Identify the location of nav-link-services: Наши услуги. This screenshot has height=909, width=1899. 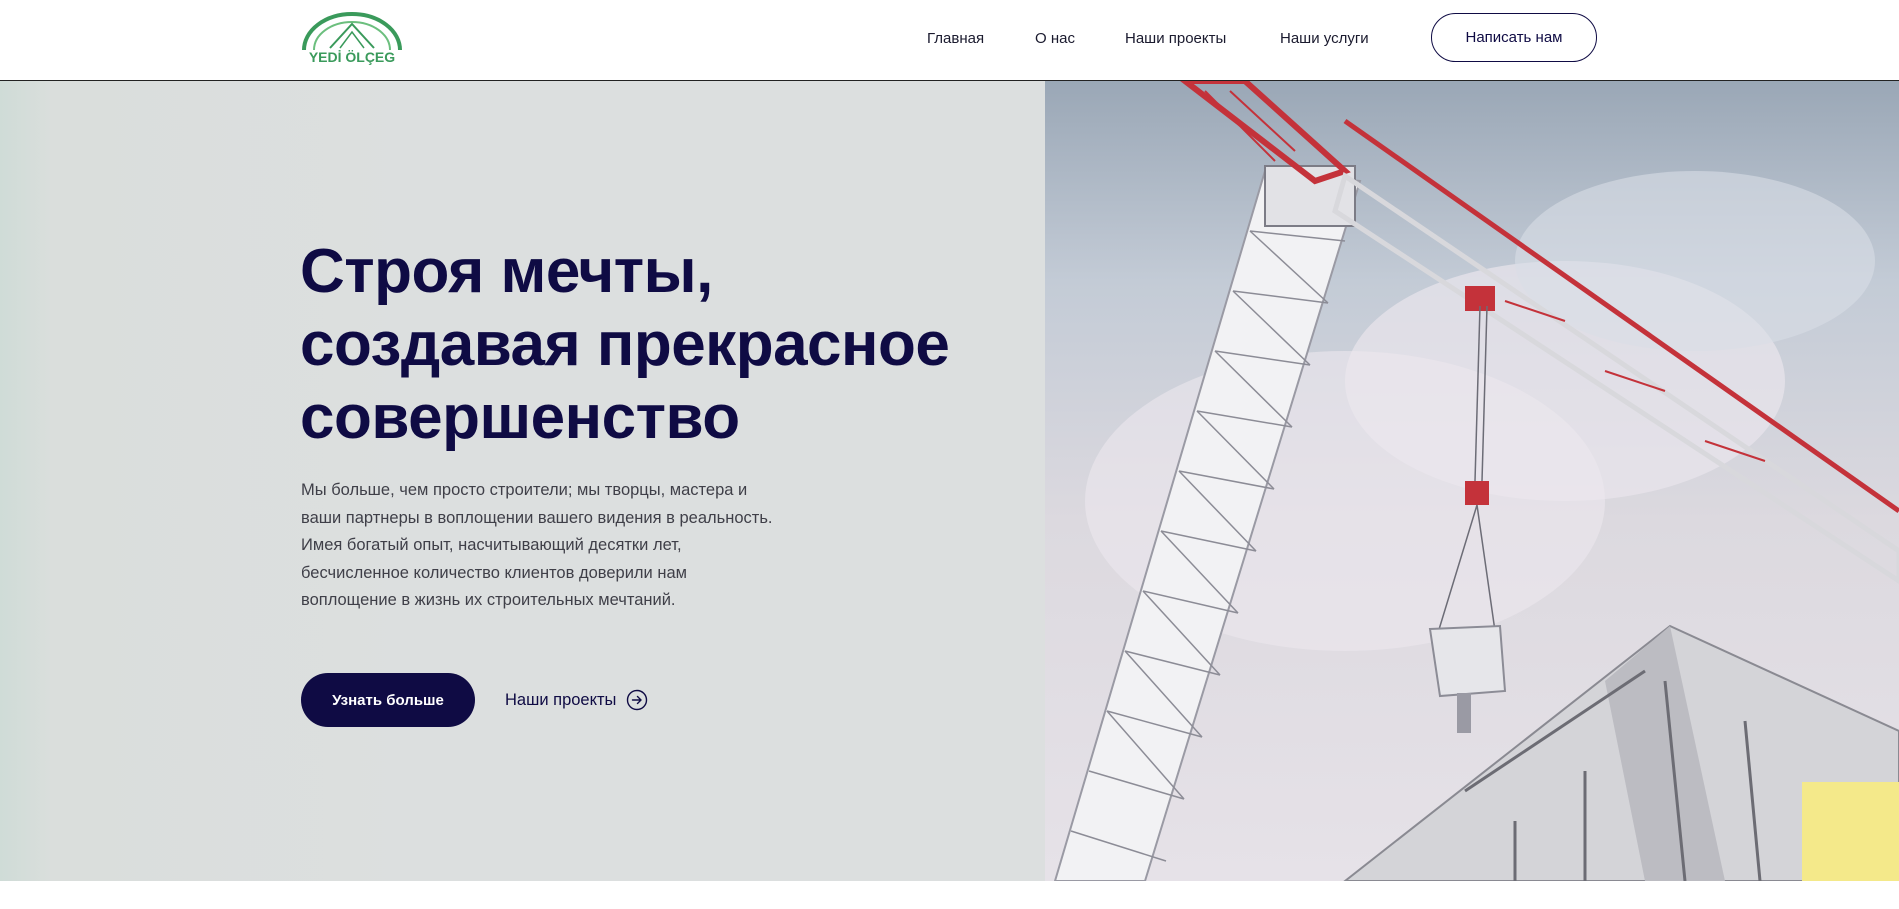
(1324, 38).